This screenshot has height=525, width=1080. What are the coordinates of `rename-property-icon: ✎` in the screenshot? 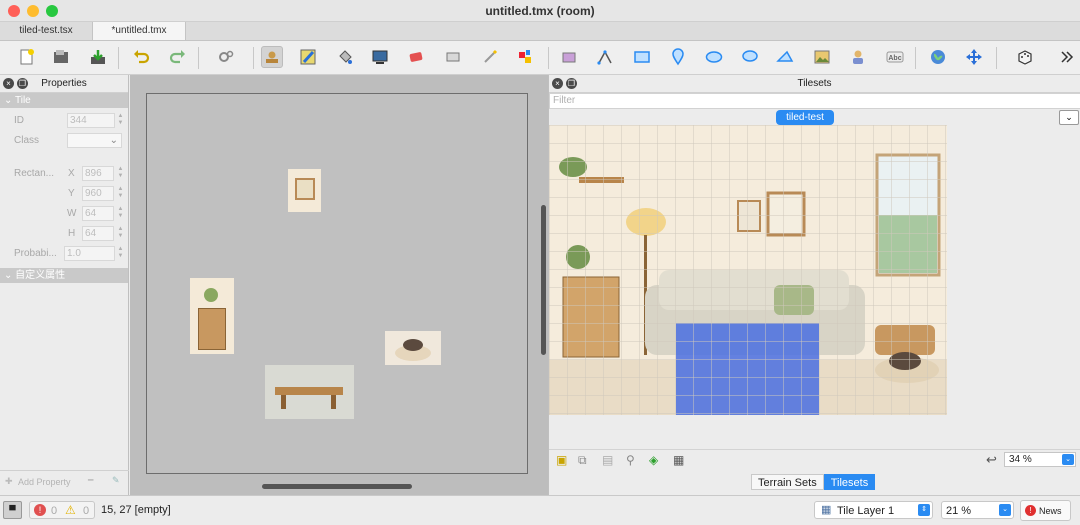 It's located at (116, 480).